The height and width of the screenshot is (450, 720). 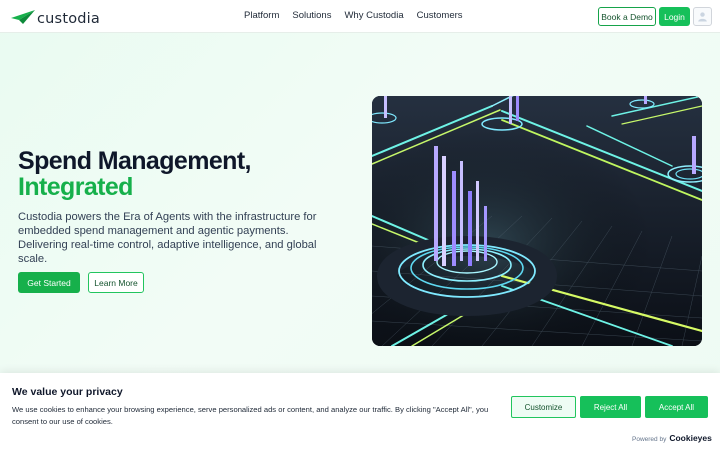 I want to click on nav-customers: Customers, so click(x=440, y=16).